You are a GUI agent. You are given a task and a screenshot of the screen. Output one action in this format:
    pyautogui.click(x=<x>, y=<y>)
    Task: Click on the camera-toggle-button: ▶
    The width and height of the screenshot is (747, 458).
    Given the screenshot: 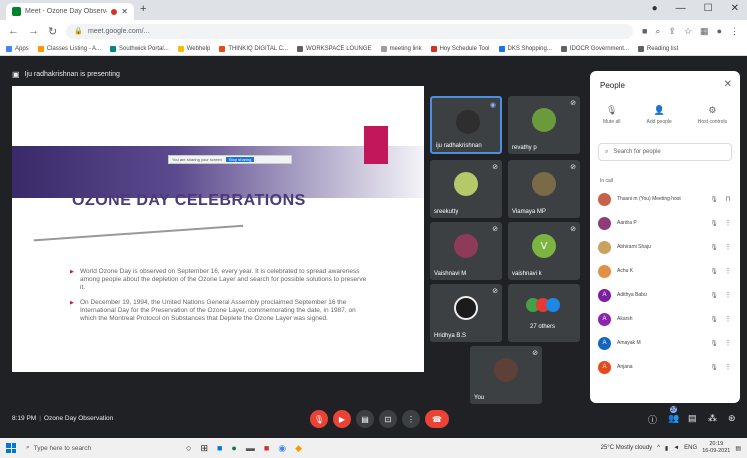 What is the action you would take?
    pyautogui.click(x=342, y=419)
    